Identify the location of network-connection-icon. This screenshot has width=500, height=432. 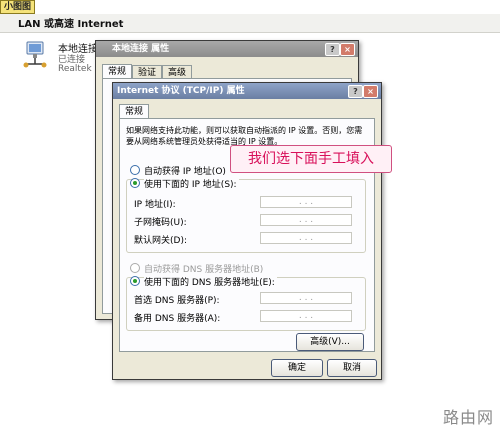
(35, 55).